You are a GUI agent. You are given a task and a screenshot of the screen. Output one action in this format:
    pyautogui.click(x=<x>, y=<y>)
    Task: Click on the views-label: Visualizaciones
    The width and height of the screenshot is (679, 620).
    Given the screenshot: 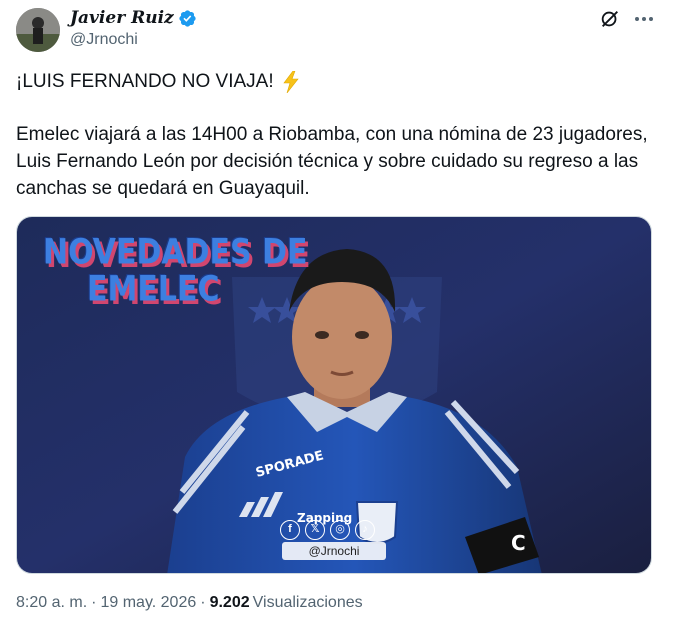 What is the action you would take?
    pyautogui.click(x=307, y=602)
    